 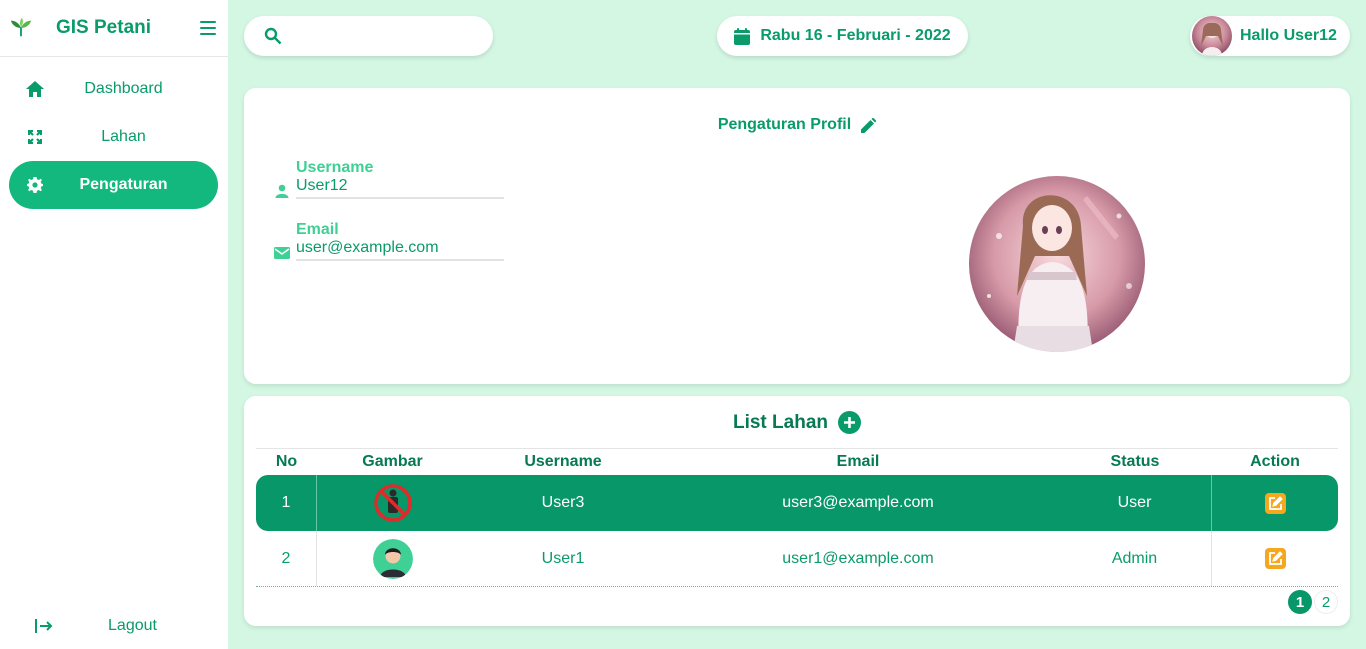 I want to click on date-display: Rabu 16 - Februari - 2022, so click(x=842, y=36).